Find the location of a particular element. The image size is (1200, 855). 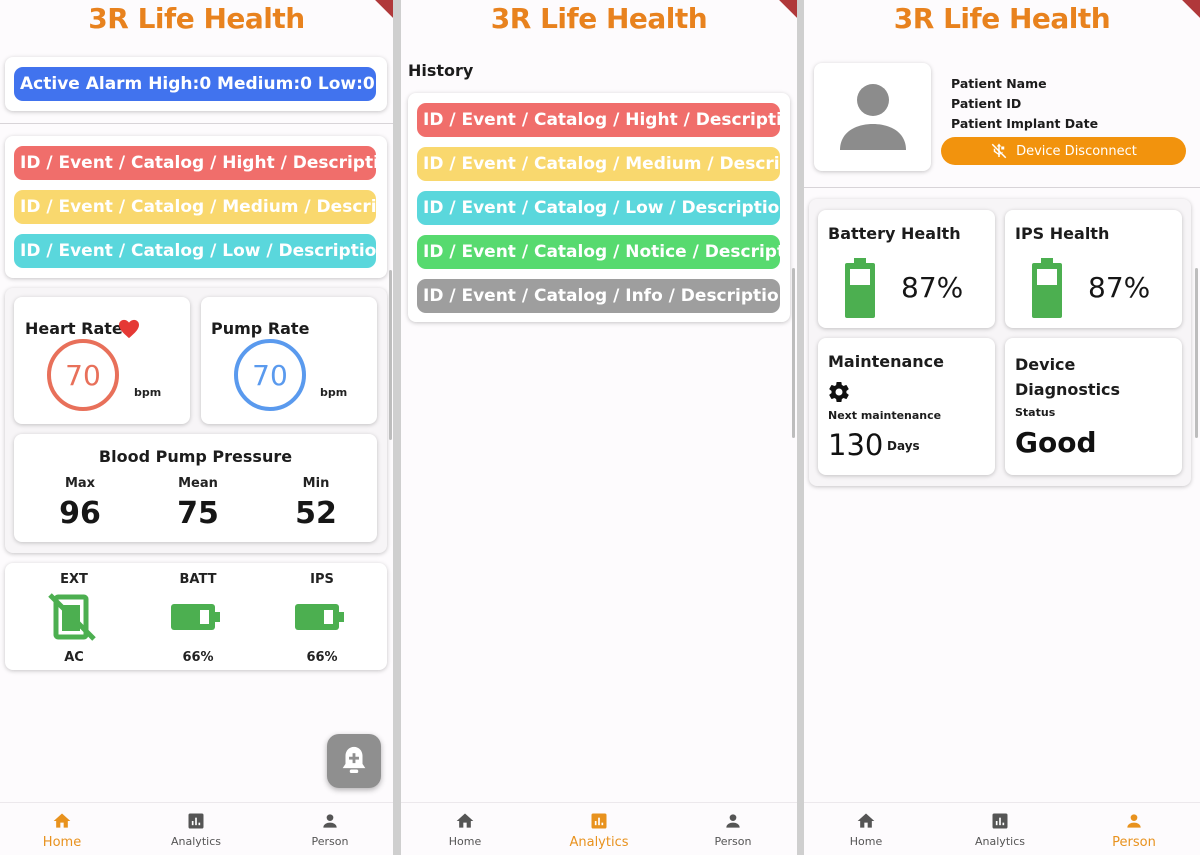

ips-health-value: 87% is located at coordinates (1119, 287).